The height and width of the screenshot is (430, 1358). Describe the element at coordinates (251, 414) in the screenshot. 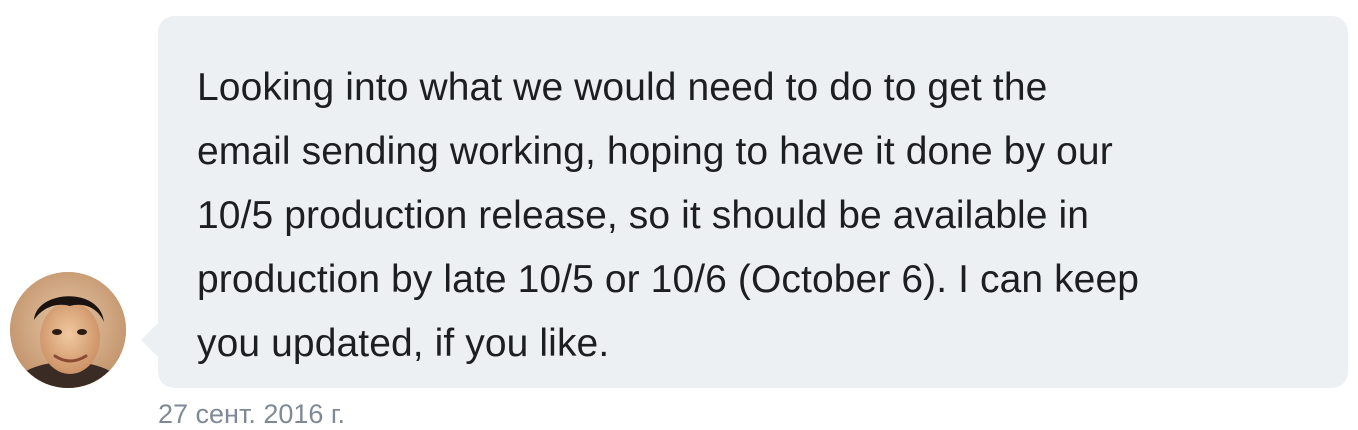

I see `message-timestamp: 27 сент. 2016 г.` at that location.